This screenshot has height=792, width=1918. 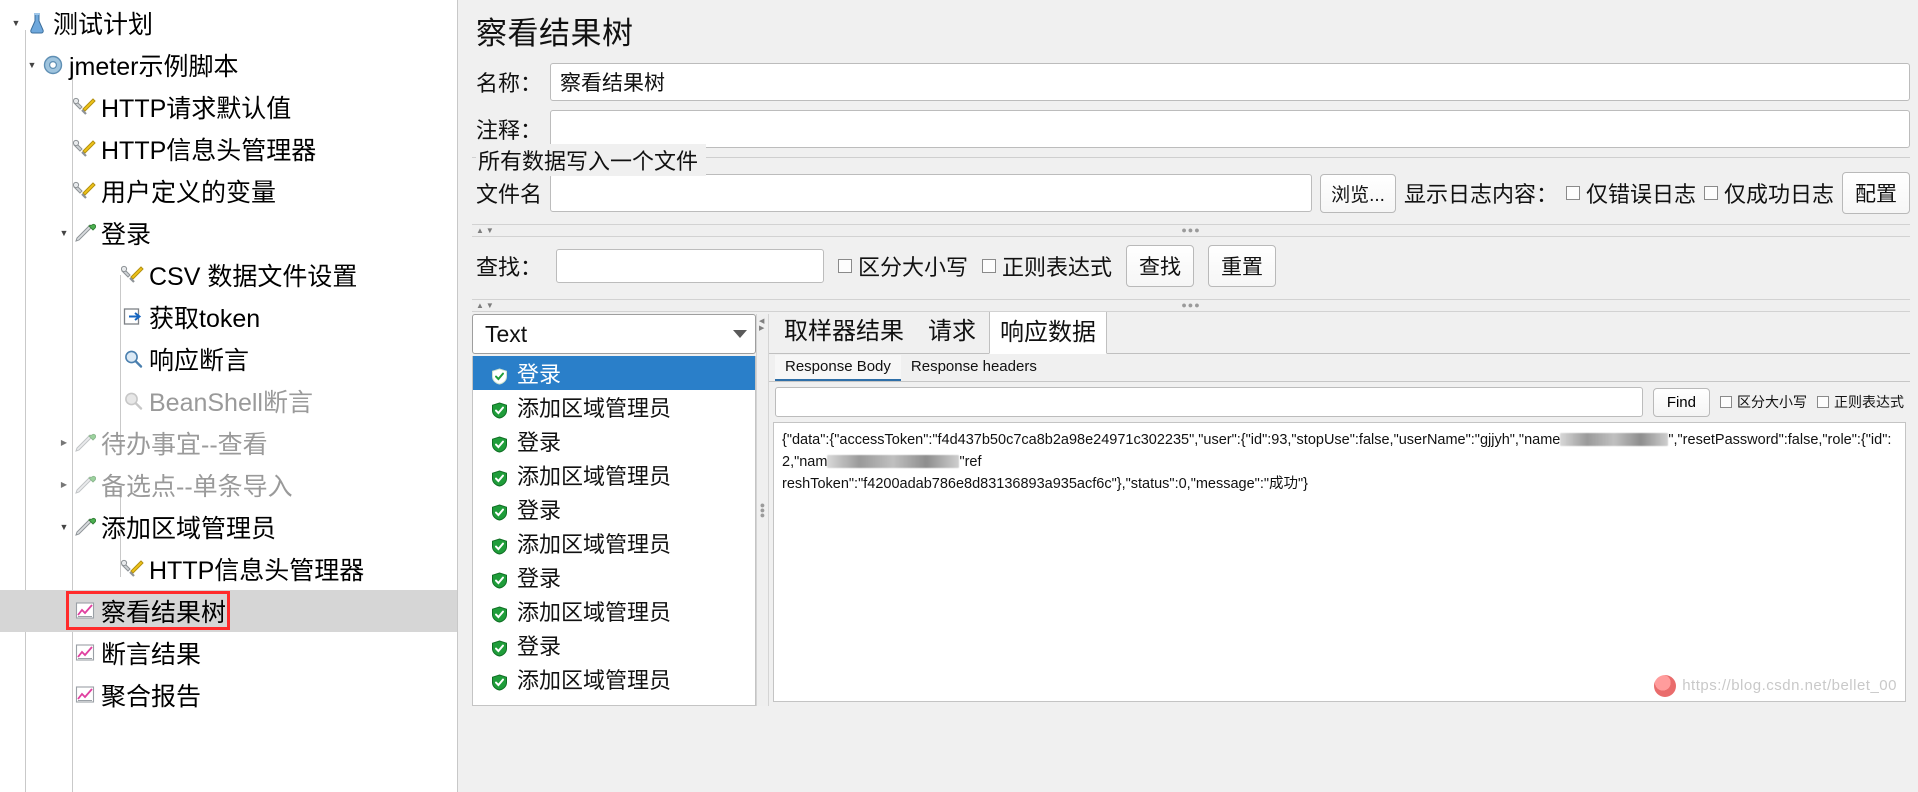 I want to click on search-label: 查找：, so click(x=509, y=267).